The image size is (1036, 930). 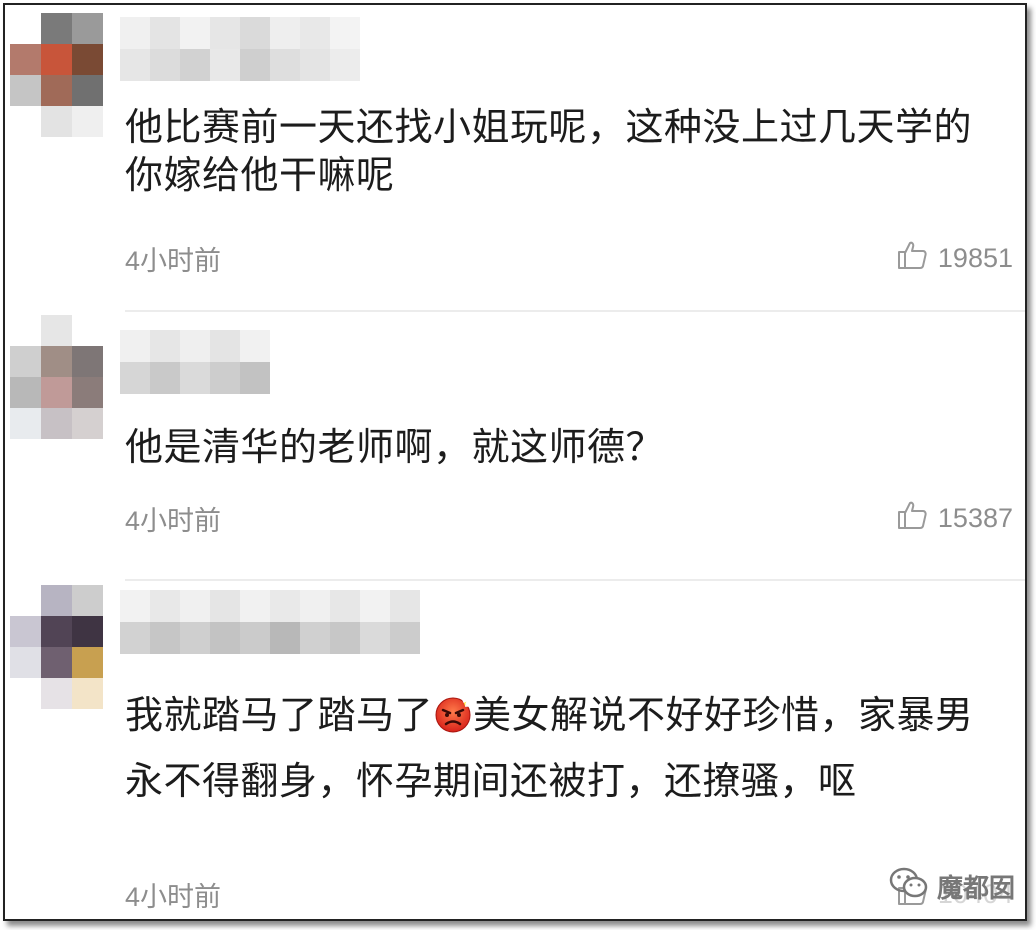 I want to click on like-button: 19851, so click(x=954, y=258).